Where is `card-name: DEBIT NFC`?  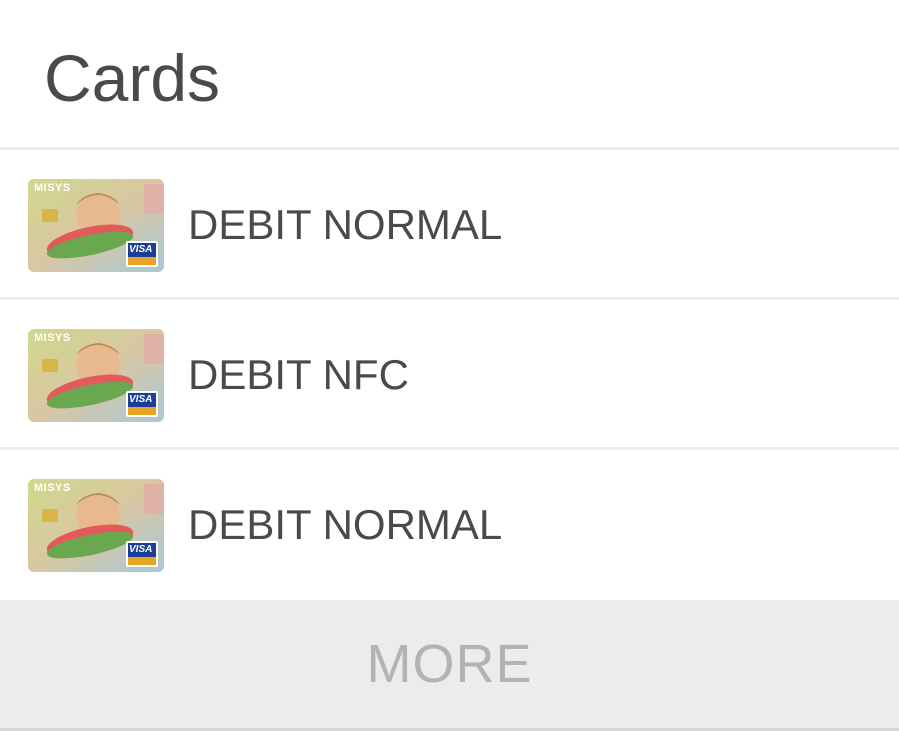 card-name: DEBIT NFC is located at coordinates (298, 374).